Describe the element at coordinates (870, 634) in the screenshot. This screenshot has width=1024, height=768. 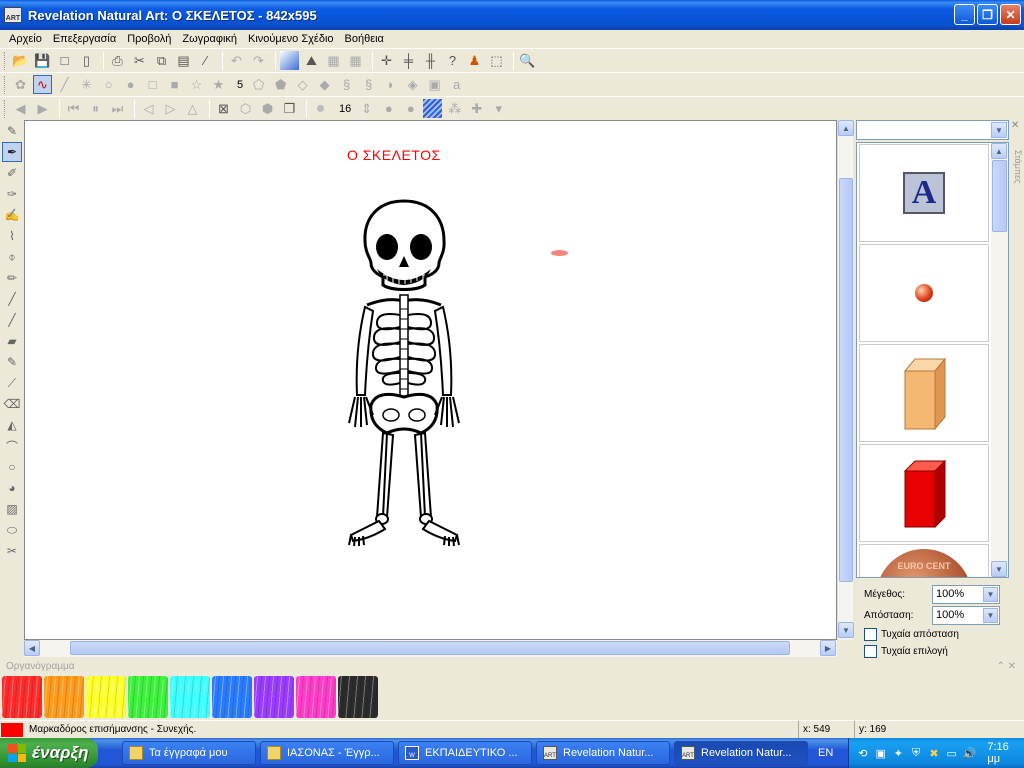
I see `random-distance-checkbox` at that location.